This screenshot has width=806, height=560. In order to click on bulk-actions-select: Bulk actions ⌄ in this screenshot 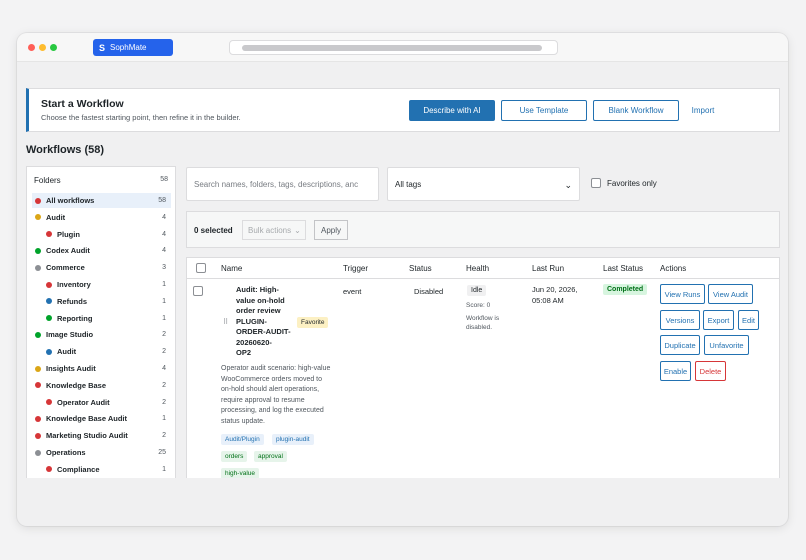, I will do `click(274, 230)`.